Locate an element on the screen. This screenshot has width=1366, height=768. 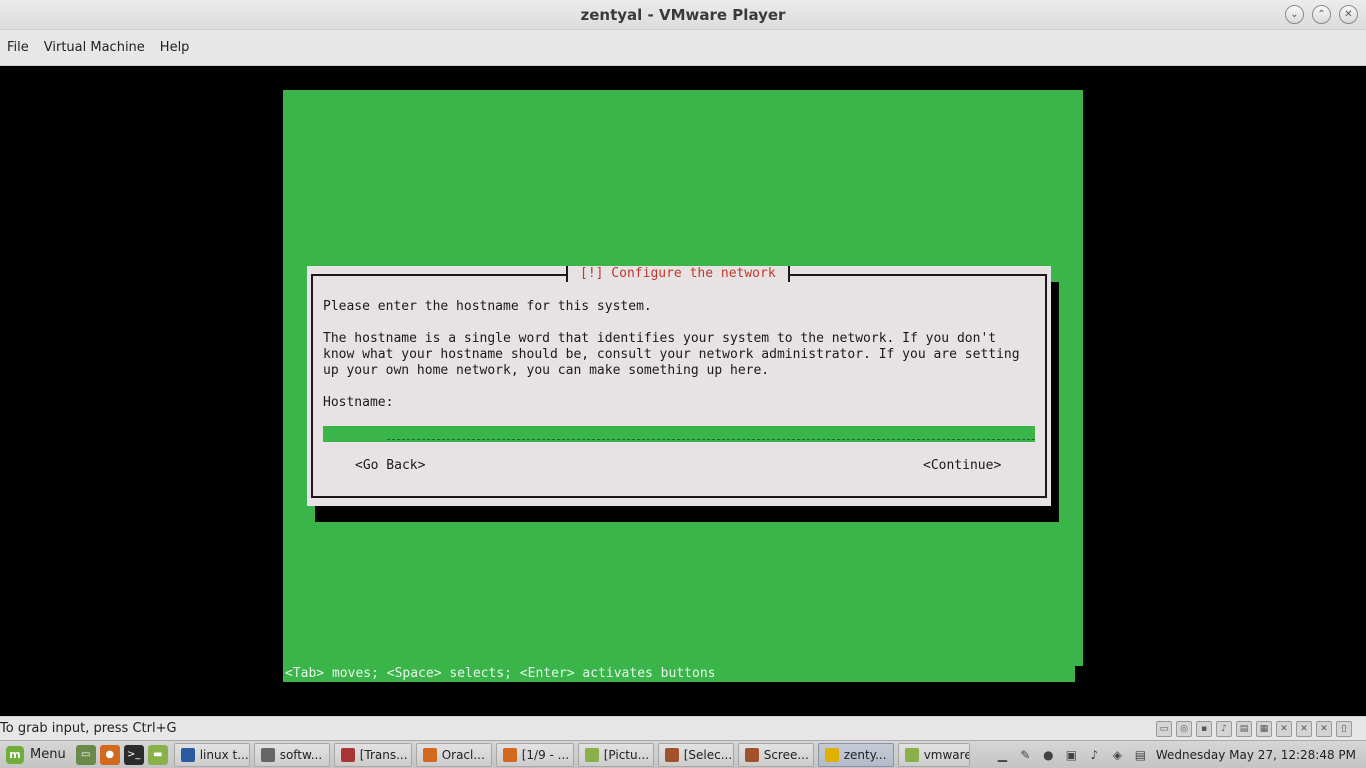
chevron-down-icon: ⌄ is located at coordinates (1294, 14).